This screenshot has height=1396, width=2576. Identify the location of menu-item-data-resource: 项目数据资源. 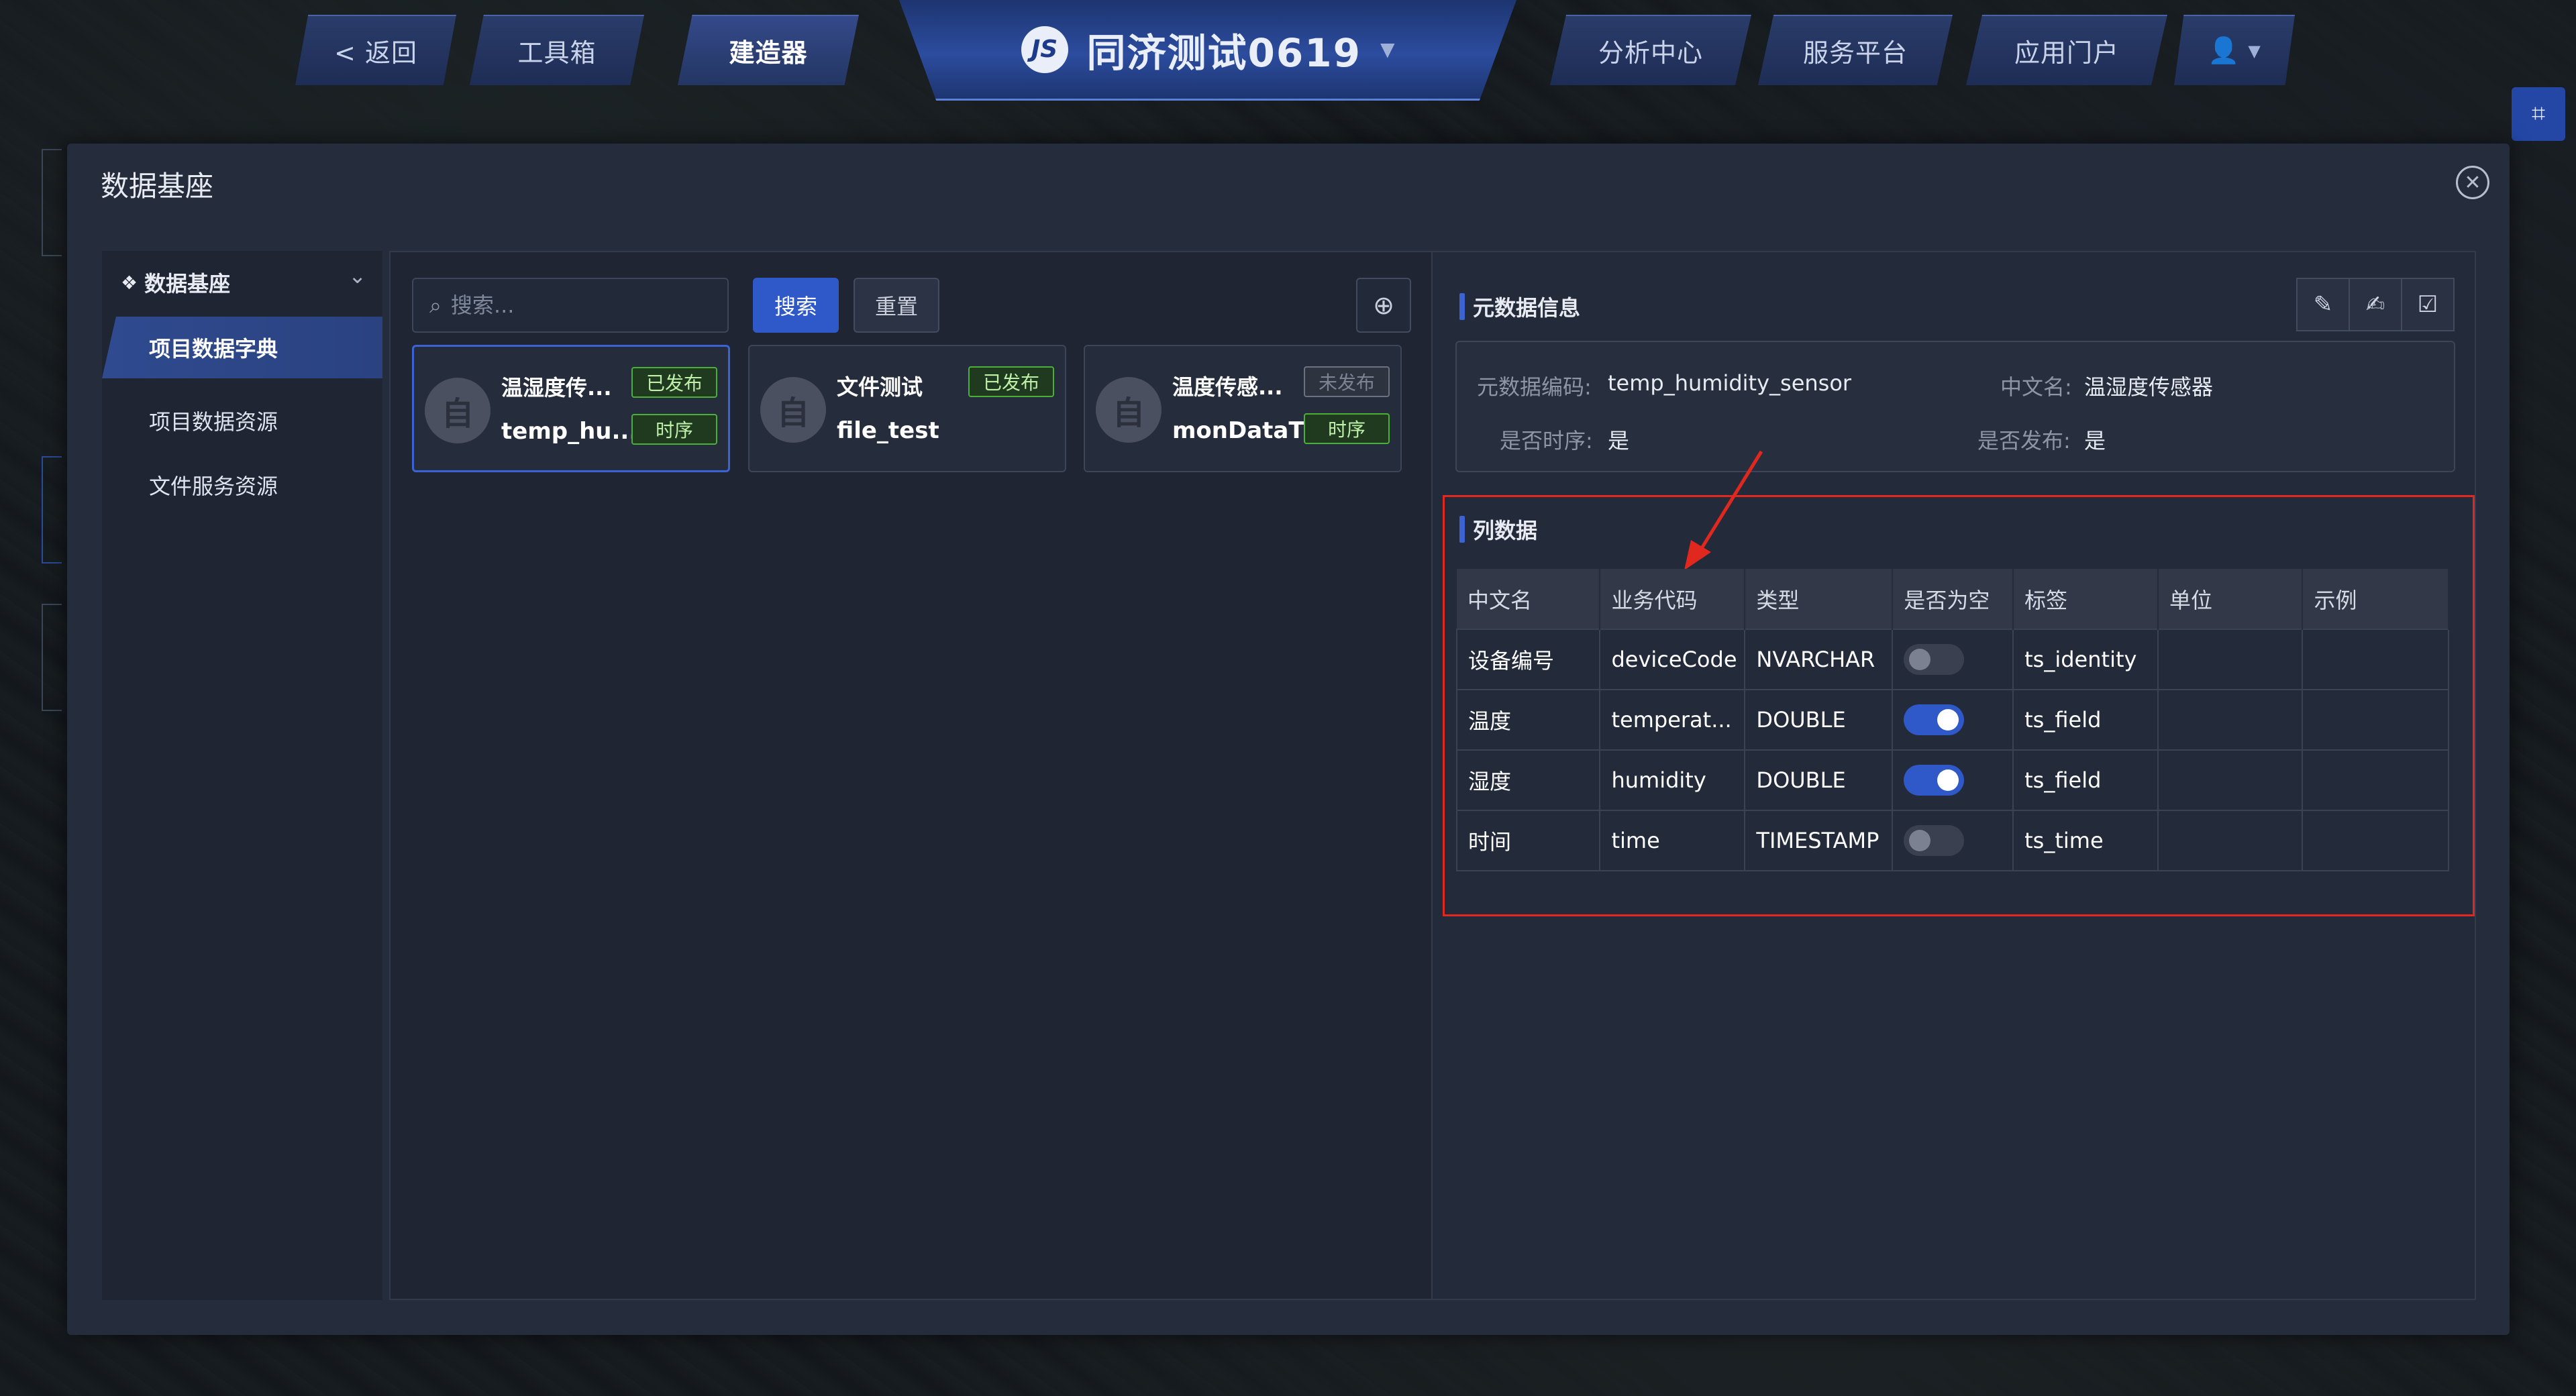
(213, 420).